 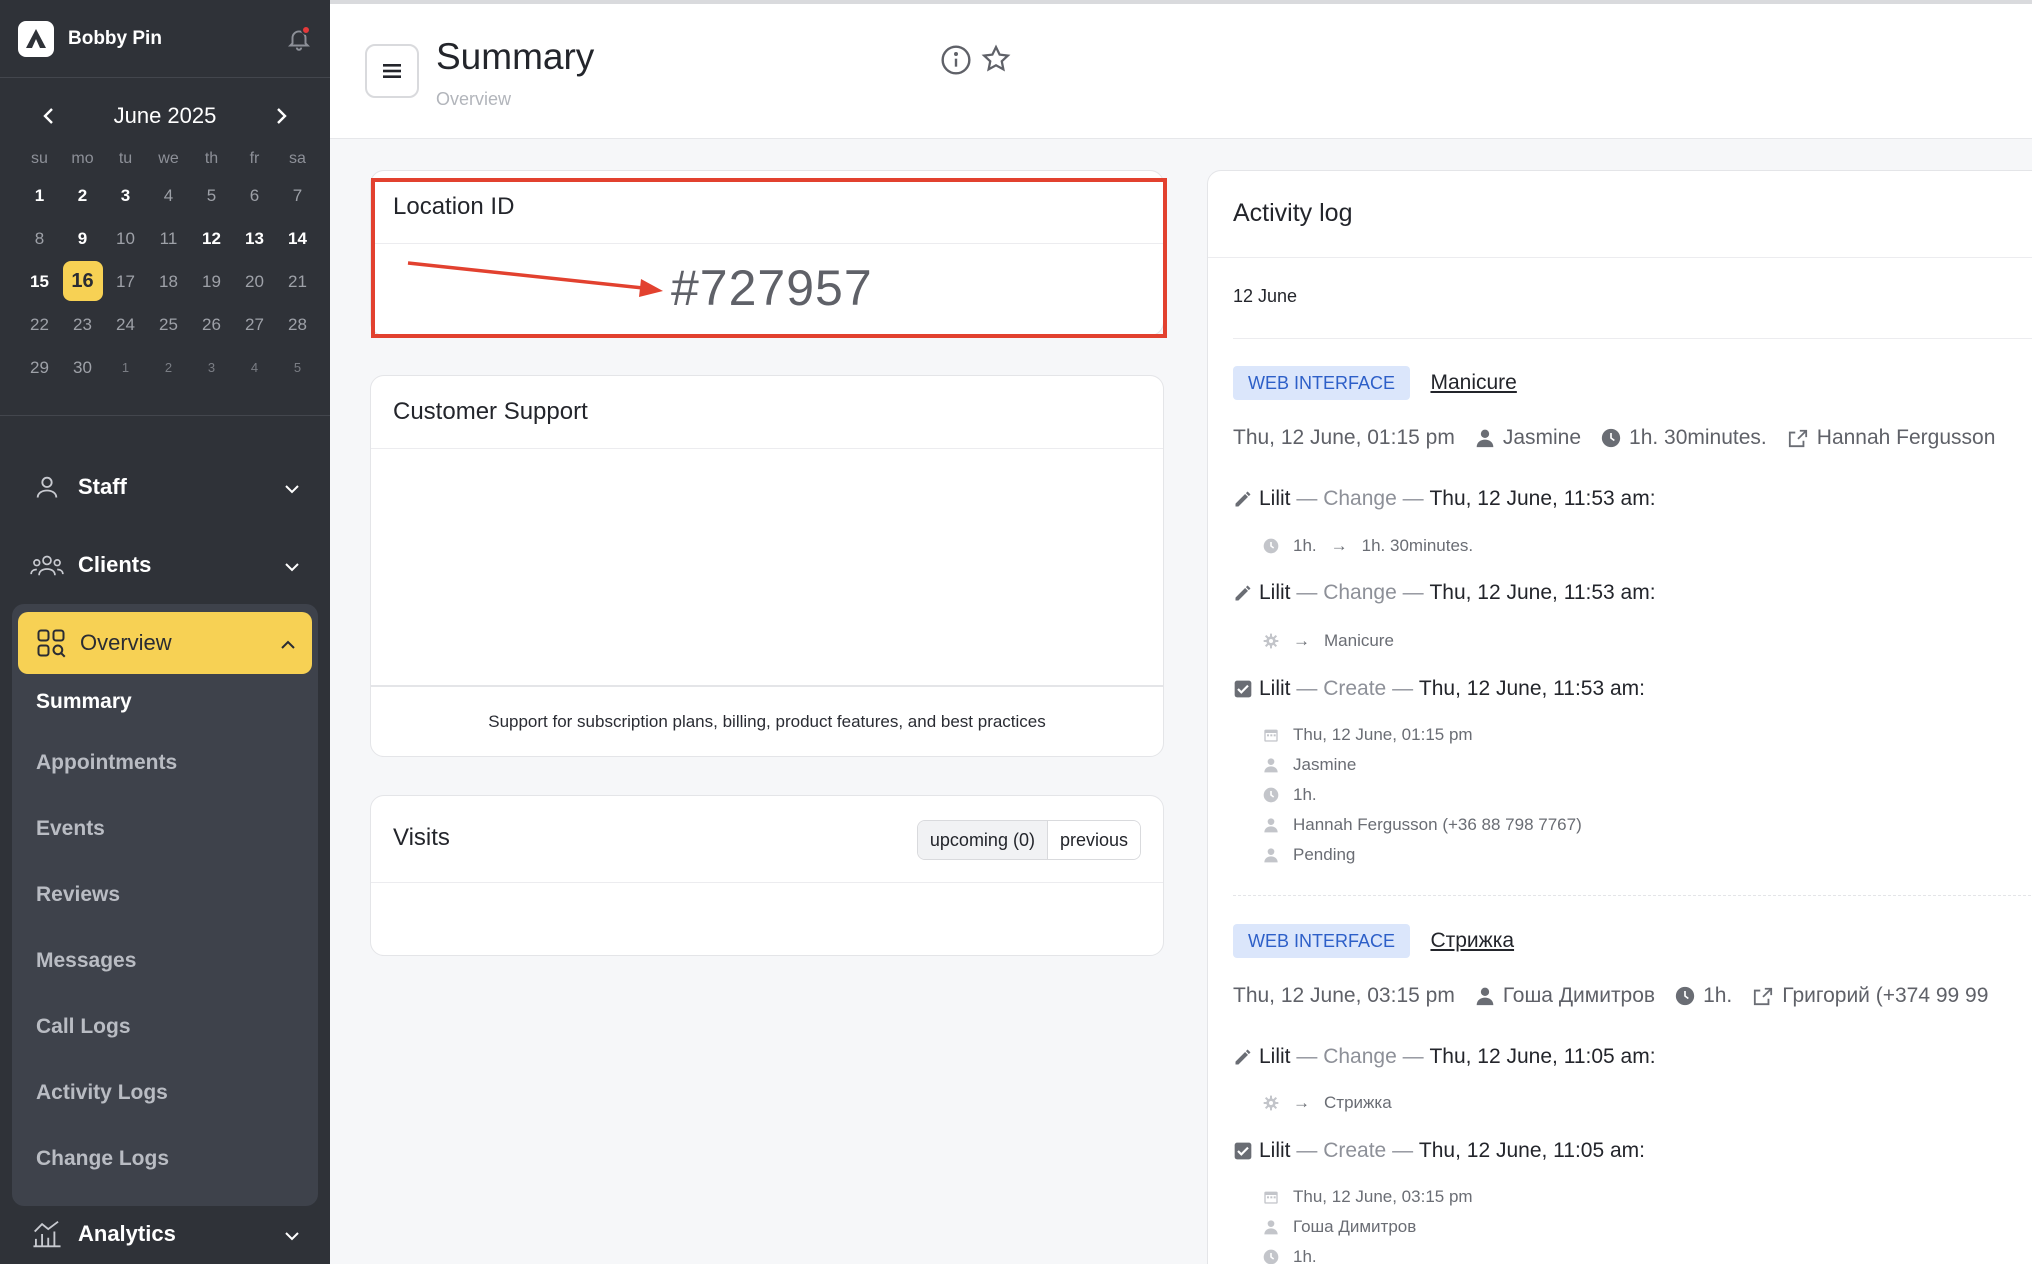 What do you see at coordinates (956, 60) in the screenshot?
I see `info-icon` at bounding box center [956, 60].